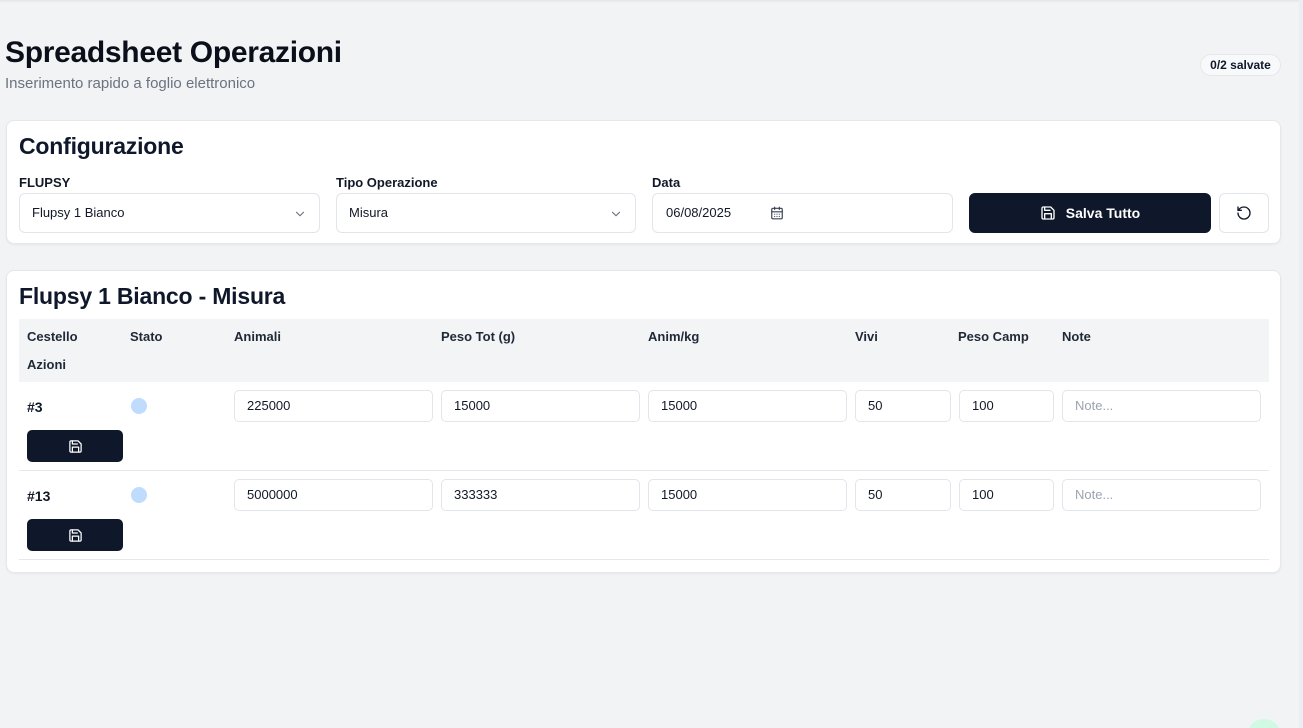 Image resolution: width=1303 pixels, height=728 pixels. What do you see at coordinates (257, 336) in the screenshot?
I see `column-header-animals: Animali` at bounding box center [257, 336].